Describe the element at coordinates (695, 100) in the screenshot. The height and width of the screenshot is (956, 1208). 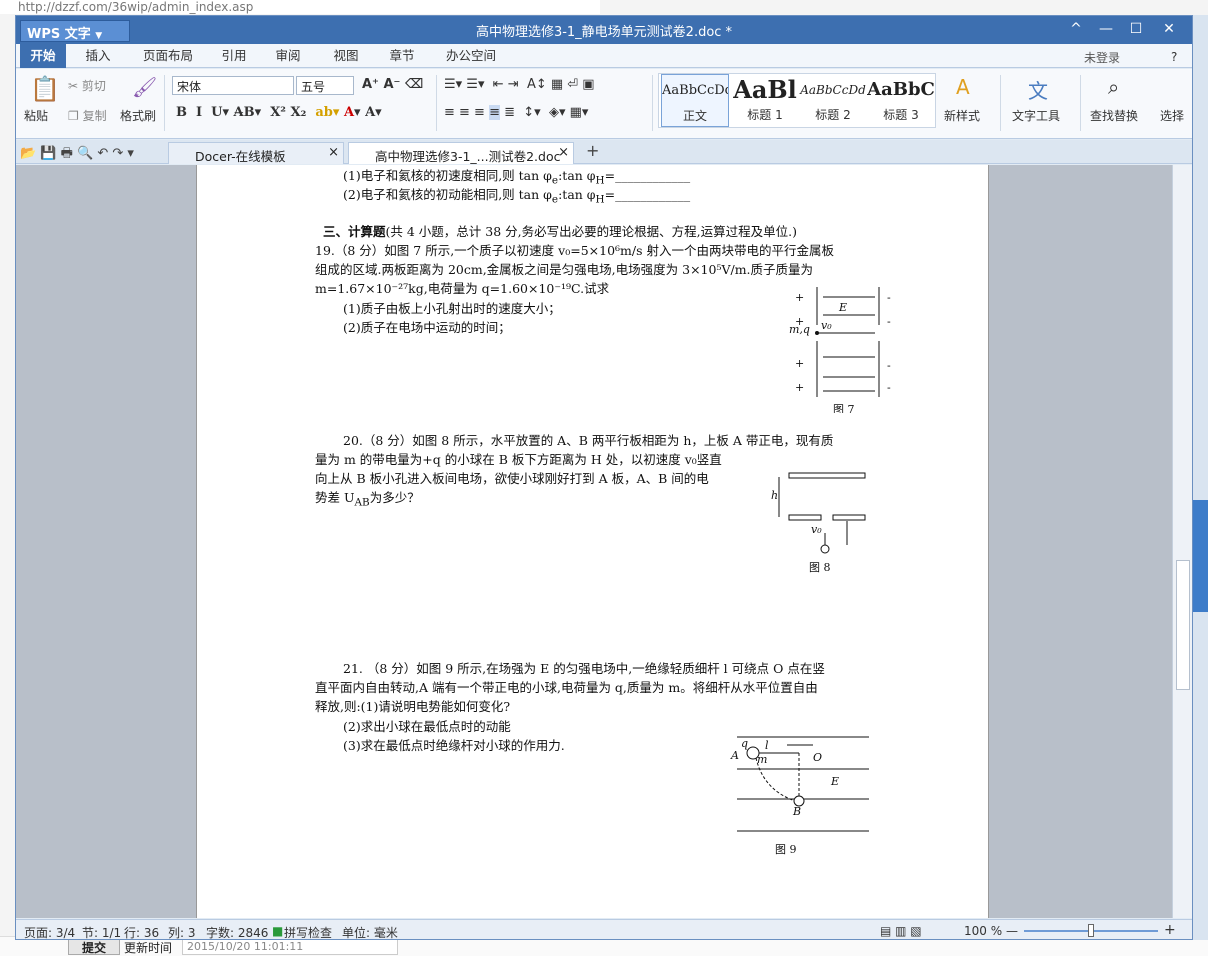
I see `style-normal: AaBbCcDd 正文` at that location.